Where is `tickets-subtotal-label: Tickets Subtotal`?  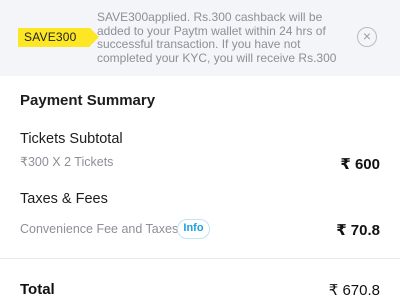
tickets-subtotal-label: Tickets Subtotal is located at coordinates (71, 139).